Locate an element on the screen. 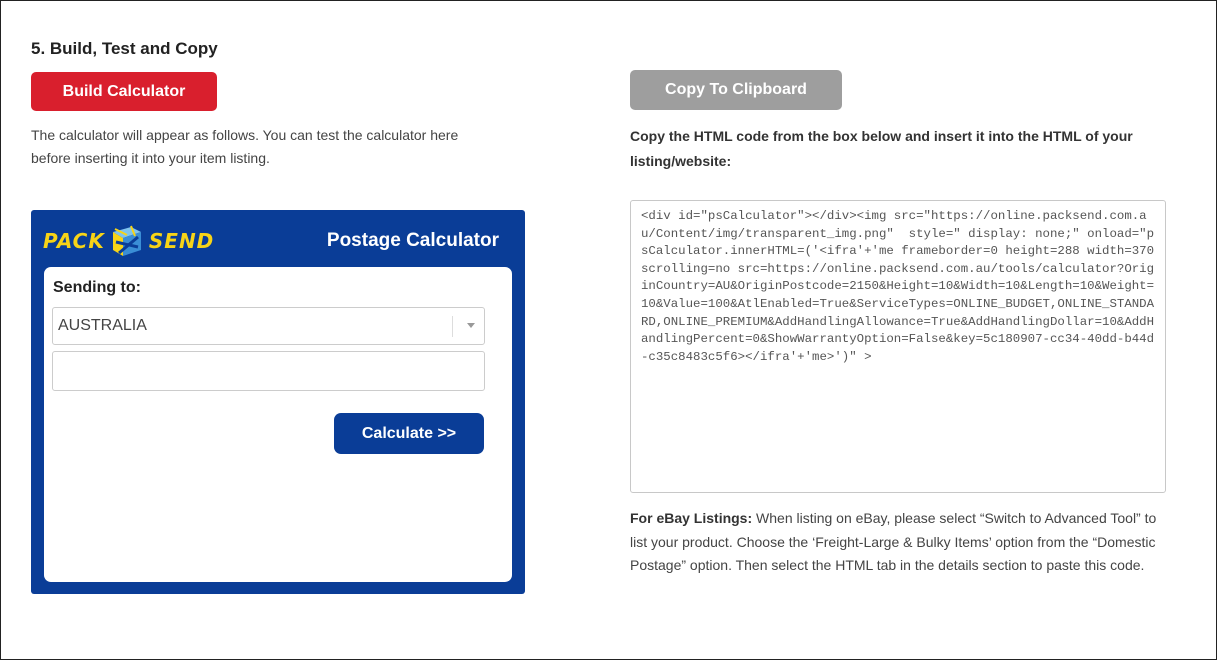 This screenshot has height=660, width=1219. widget-title: Postage Calculator is located at coordinates (412, 240).